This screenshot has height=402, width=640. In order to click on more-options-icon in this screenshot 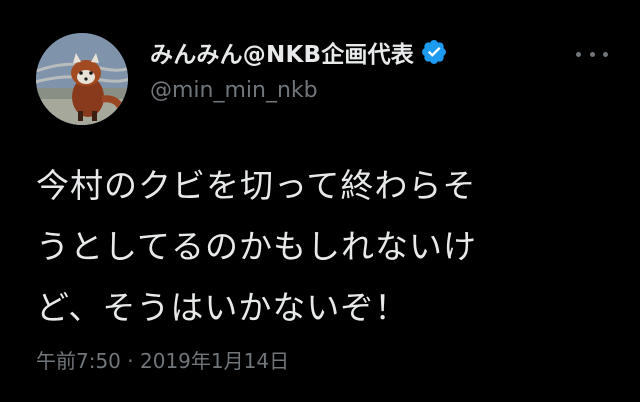, I will do `click(592, 54)`.